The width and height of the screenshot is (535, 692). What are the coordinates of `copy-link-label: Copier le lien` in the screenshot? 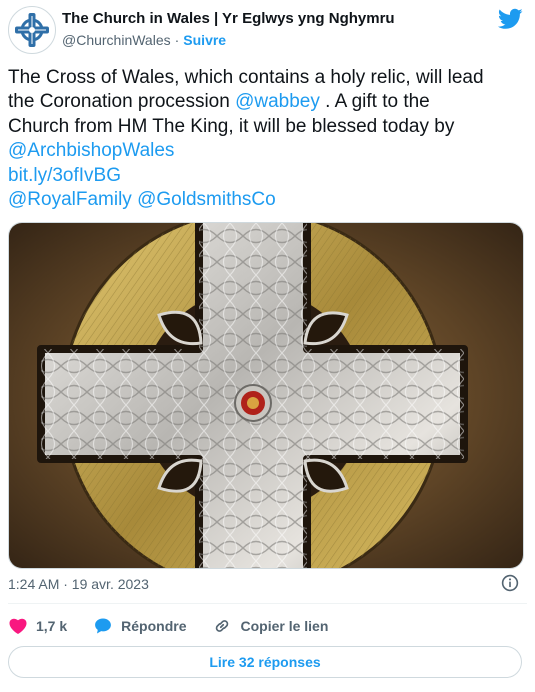 It's located at (284, 626).